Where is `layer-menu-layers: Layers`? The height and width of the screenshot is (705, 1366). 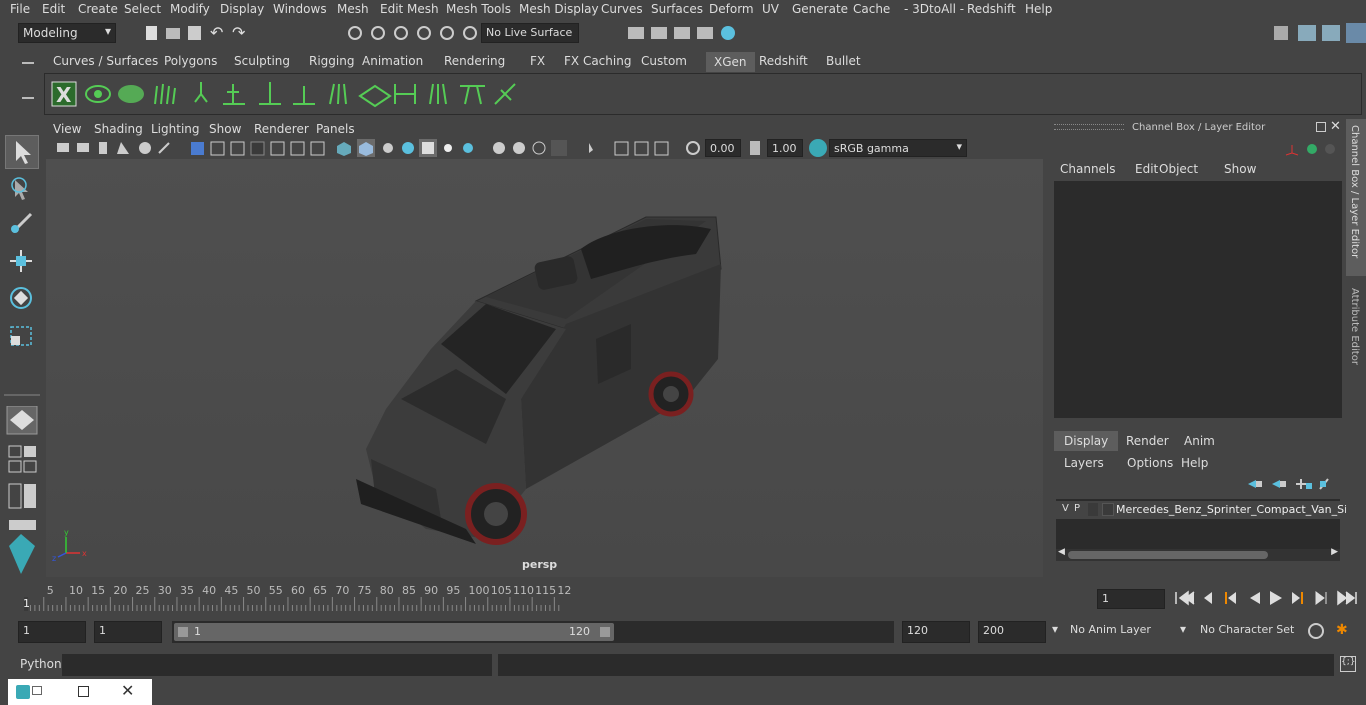 layer-menu-layers: Layers is located at coordinates (1084, 463).